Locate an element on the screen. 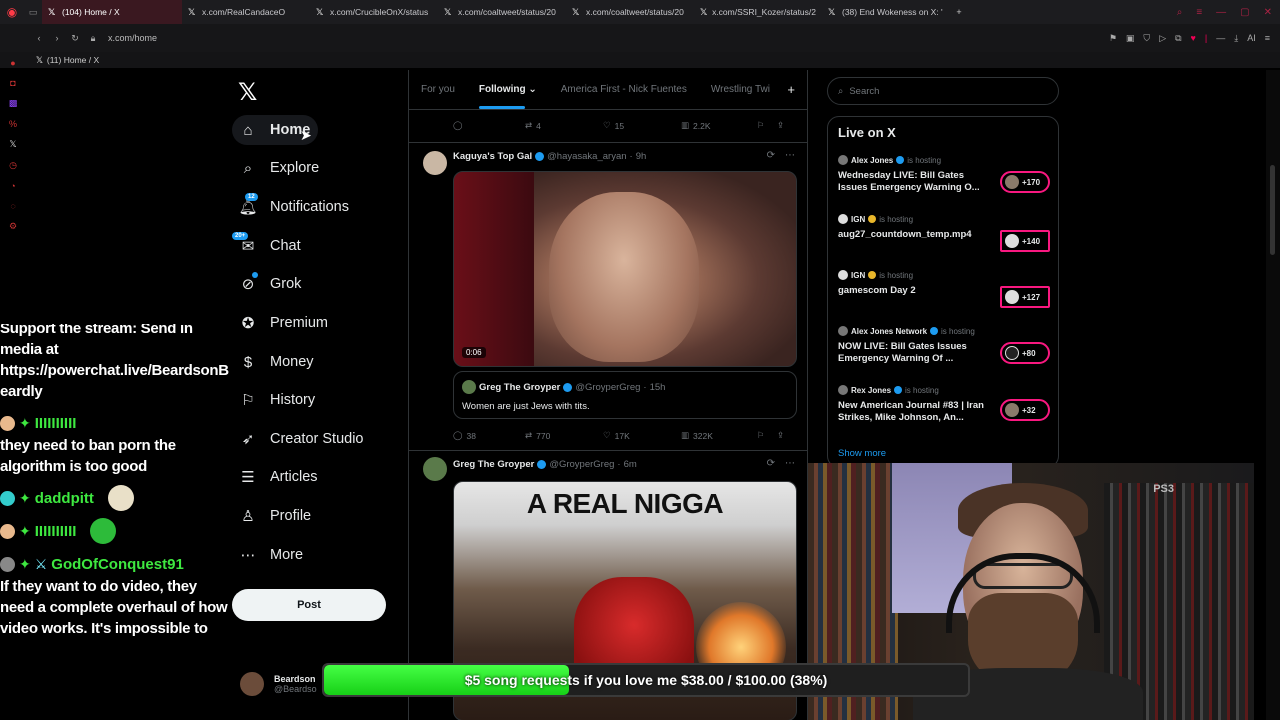 The height and width of the screenshot is (720, 1280). download-icon: ⤓ is located at coordinates (1236, 38).